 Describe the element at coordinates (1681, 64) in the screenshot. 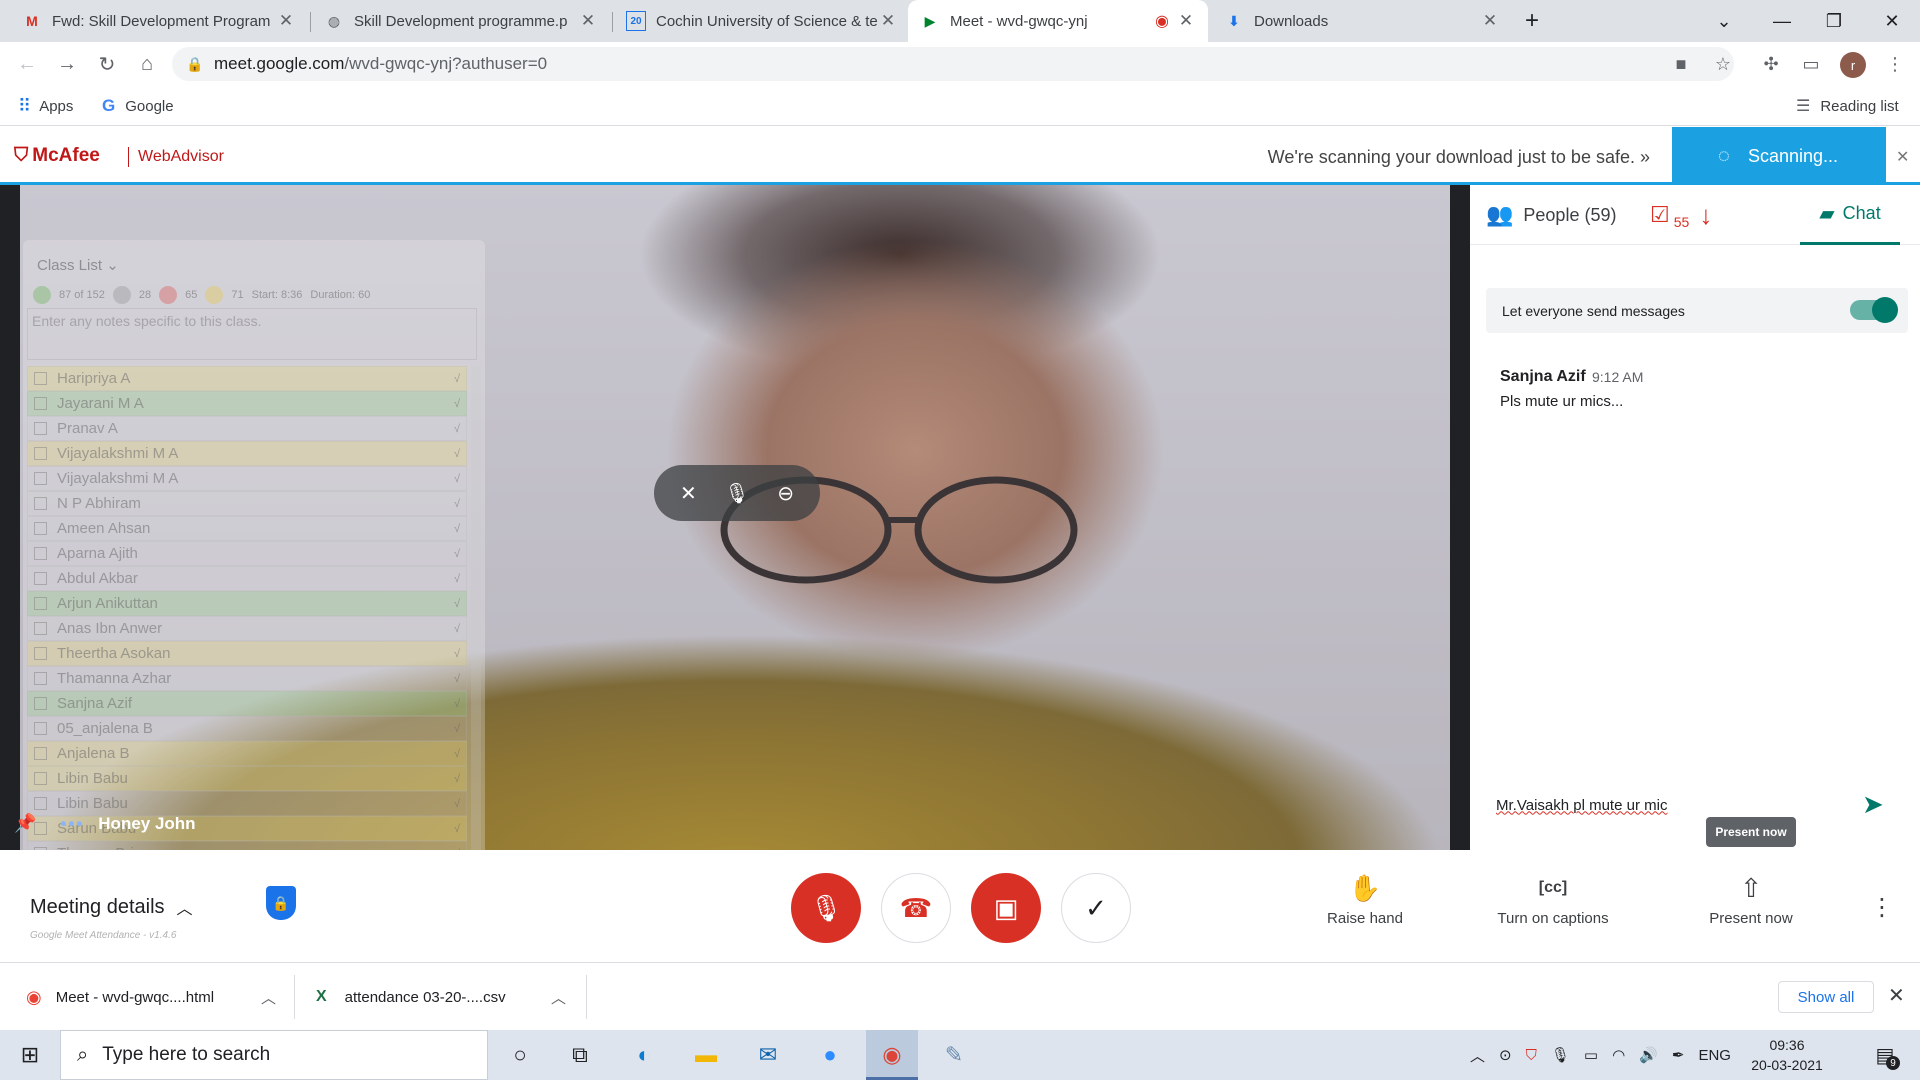

I see `camera-icon: ■` at that location.